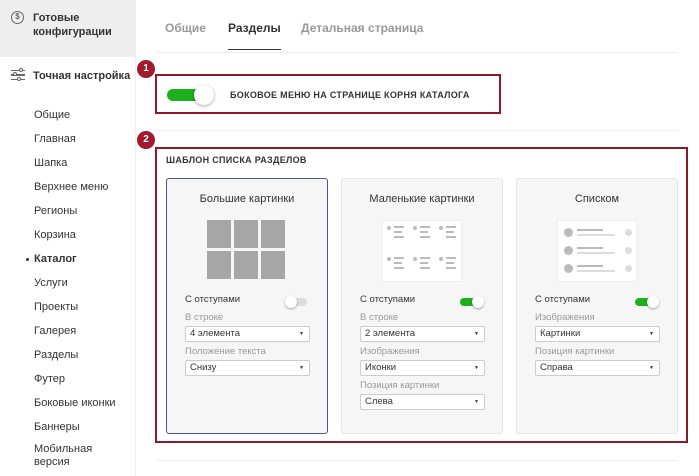 The image size is (699, 476). Describe the element at coordinates (68, 335) in the screenshot. I see `sidebar-item-gallery: Галерея` at that location.